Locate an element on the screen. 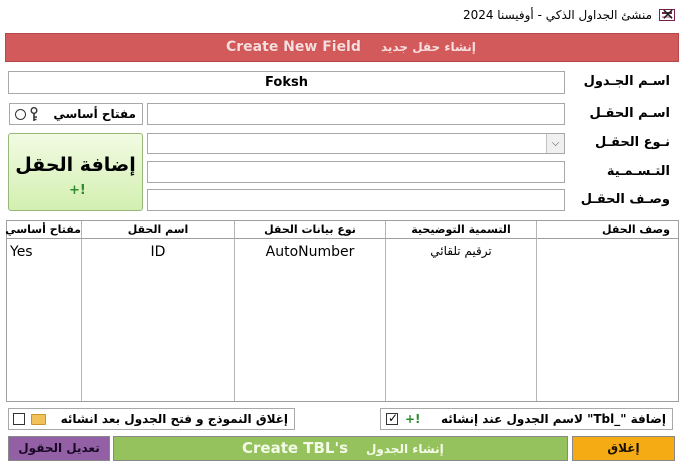 Image resolution: width=684 pixels, height=469 pixels. tbl-prefix-option: ✓ +! إضافة "_Tbl" لاسم الجدول عند إنشائه is located at coordinates (526, 419).